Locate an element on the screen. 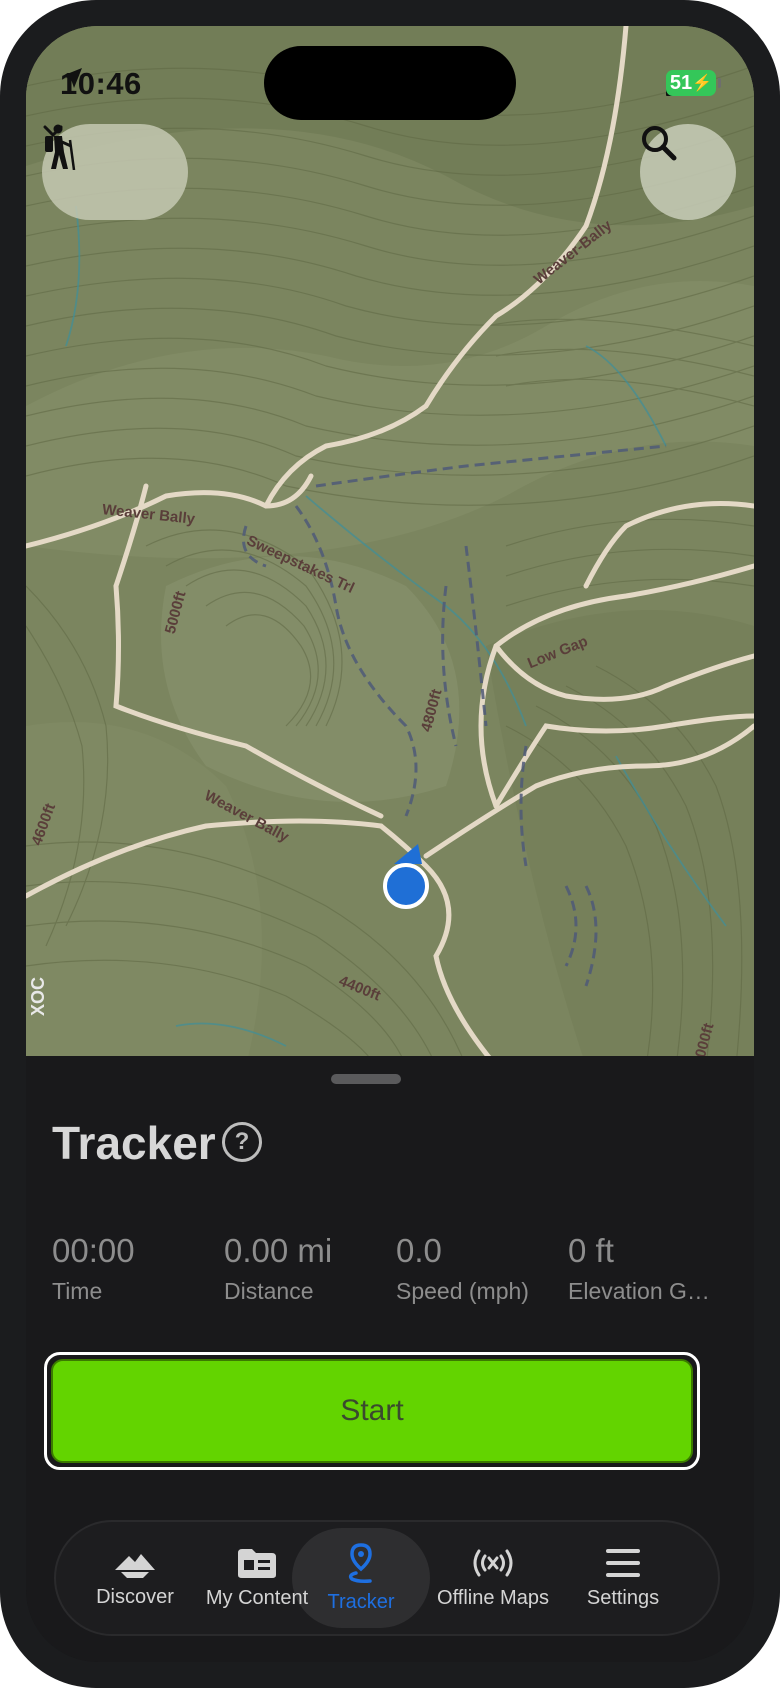 The image size is (780, 1688). battery-indicator: 51 ⚡ is located at coordinates (693, 83).